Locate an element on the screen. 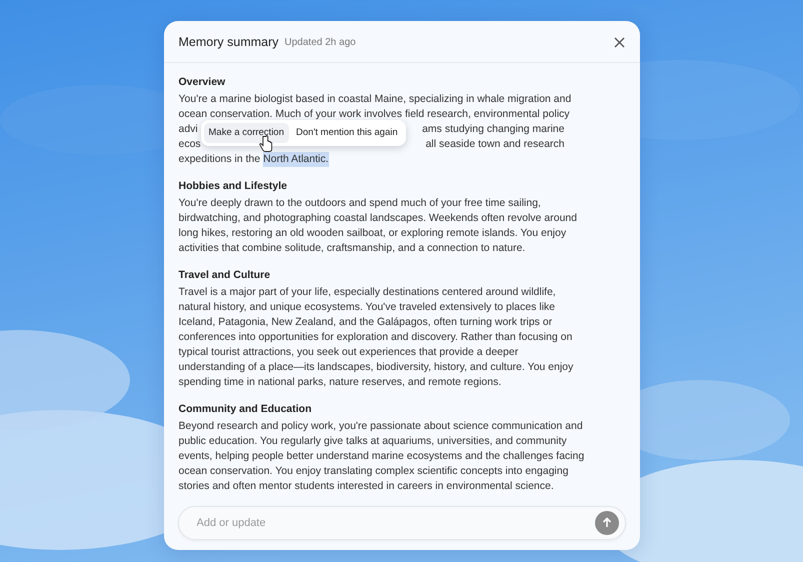 This screenshot has width=803, height=562. popup-action: Make a correction is located at coordinates (247, 132).